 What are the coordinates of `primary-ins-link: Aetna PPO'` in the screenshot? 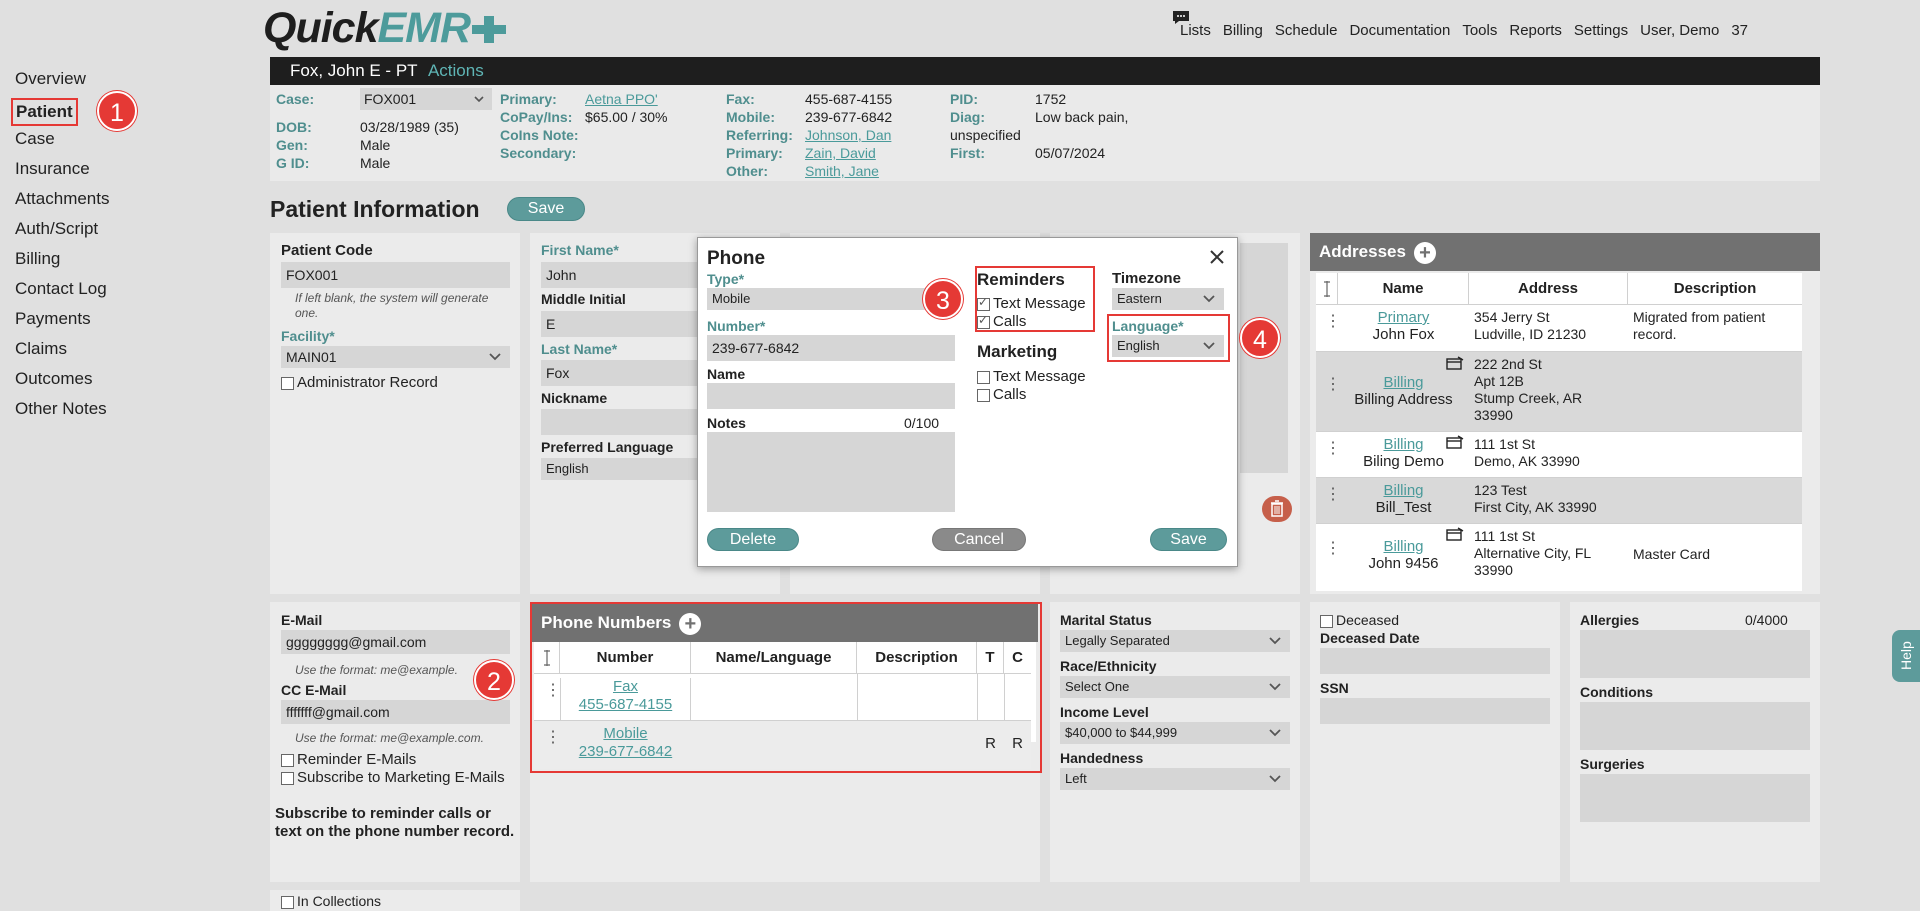 It's located at (621, 99).